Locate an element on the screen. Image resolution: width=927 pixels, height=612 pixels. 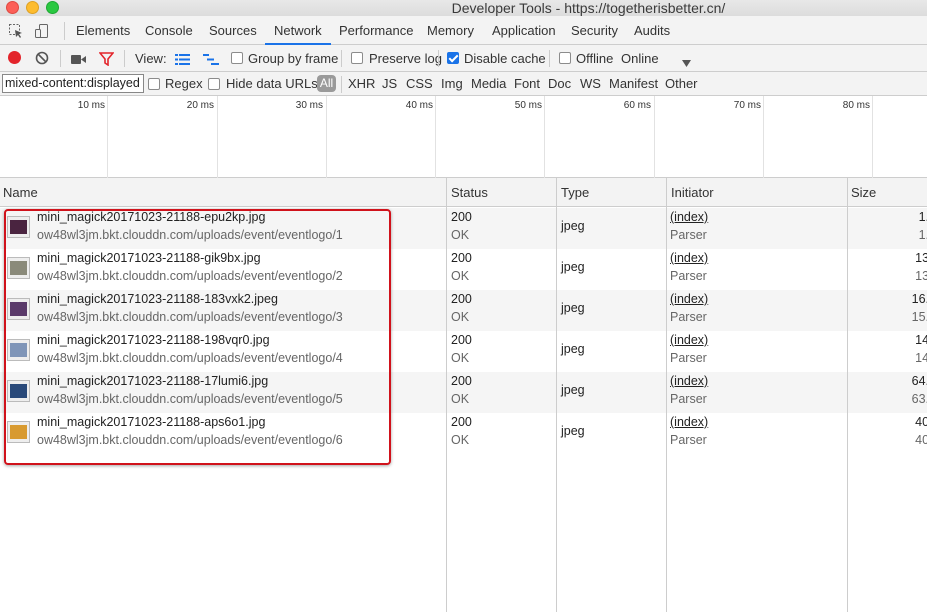
filter-ws-button: WS is located at coordinates (590, 84).